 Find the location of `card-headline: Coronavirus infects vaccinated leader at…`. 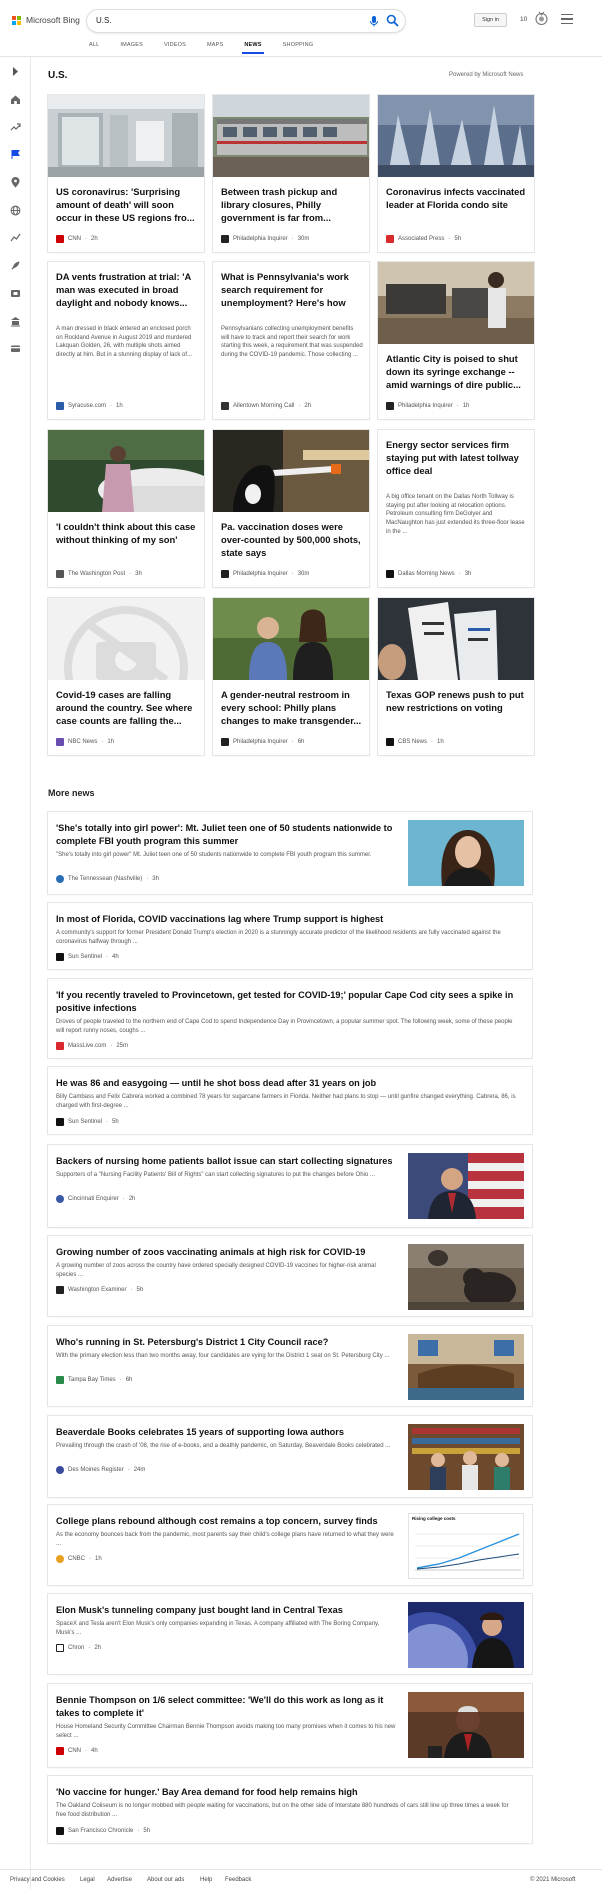

card-headline: Coronavirus infects vaccinated leader at… is located at coordinates (457, 198).